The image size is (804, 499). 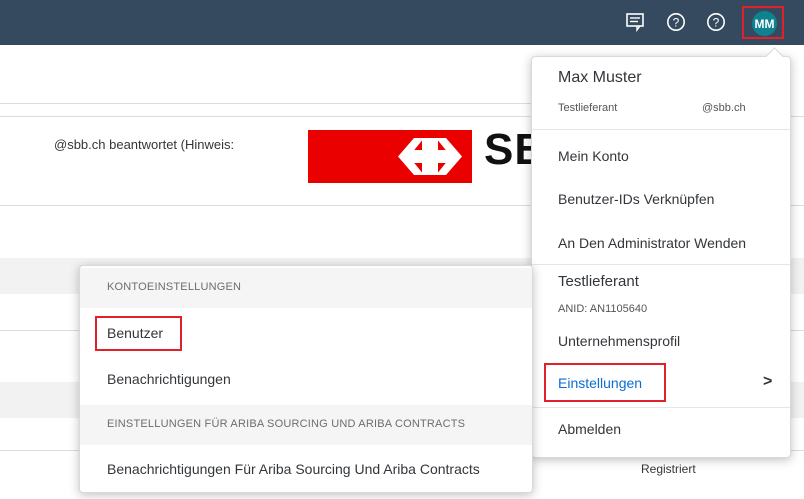 I want to click on menu-item-users: Benutzer, so click(x=135, y=333).